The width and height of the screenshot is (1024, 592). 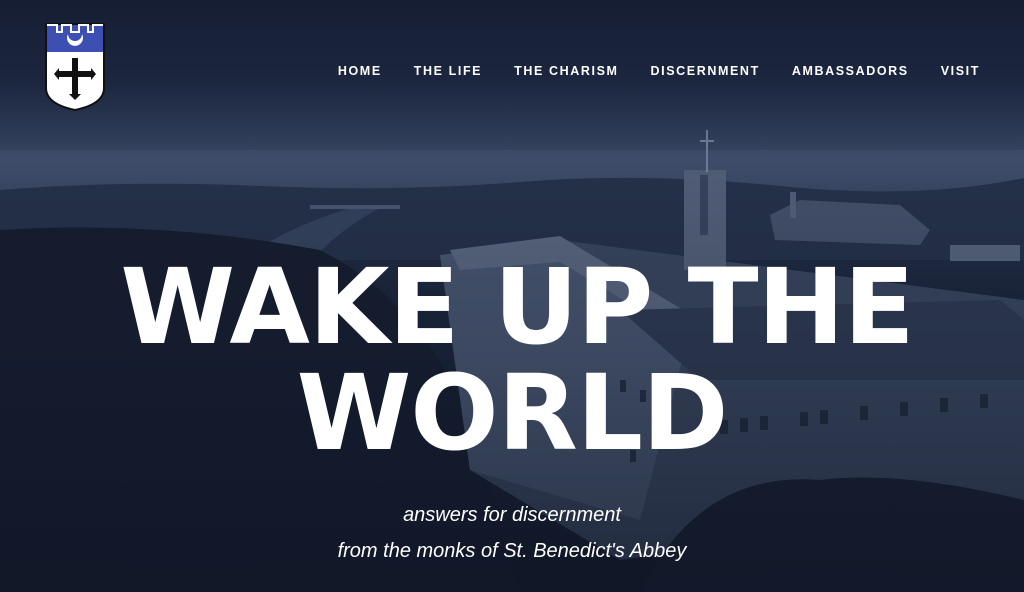 What do you see at coordinates (75, 67) in the screenshot?
I see `abbey-shield-icon` at bounding box center [75, 67].